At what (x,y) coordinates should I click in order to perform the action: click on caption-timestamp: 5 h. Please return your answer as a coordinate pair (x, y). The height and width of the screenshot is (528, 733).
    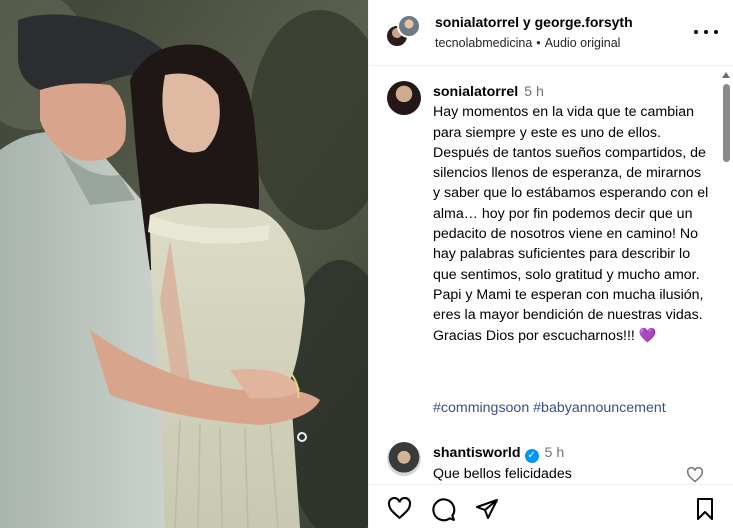
    Looking at the image, I should click on (534, 92).